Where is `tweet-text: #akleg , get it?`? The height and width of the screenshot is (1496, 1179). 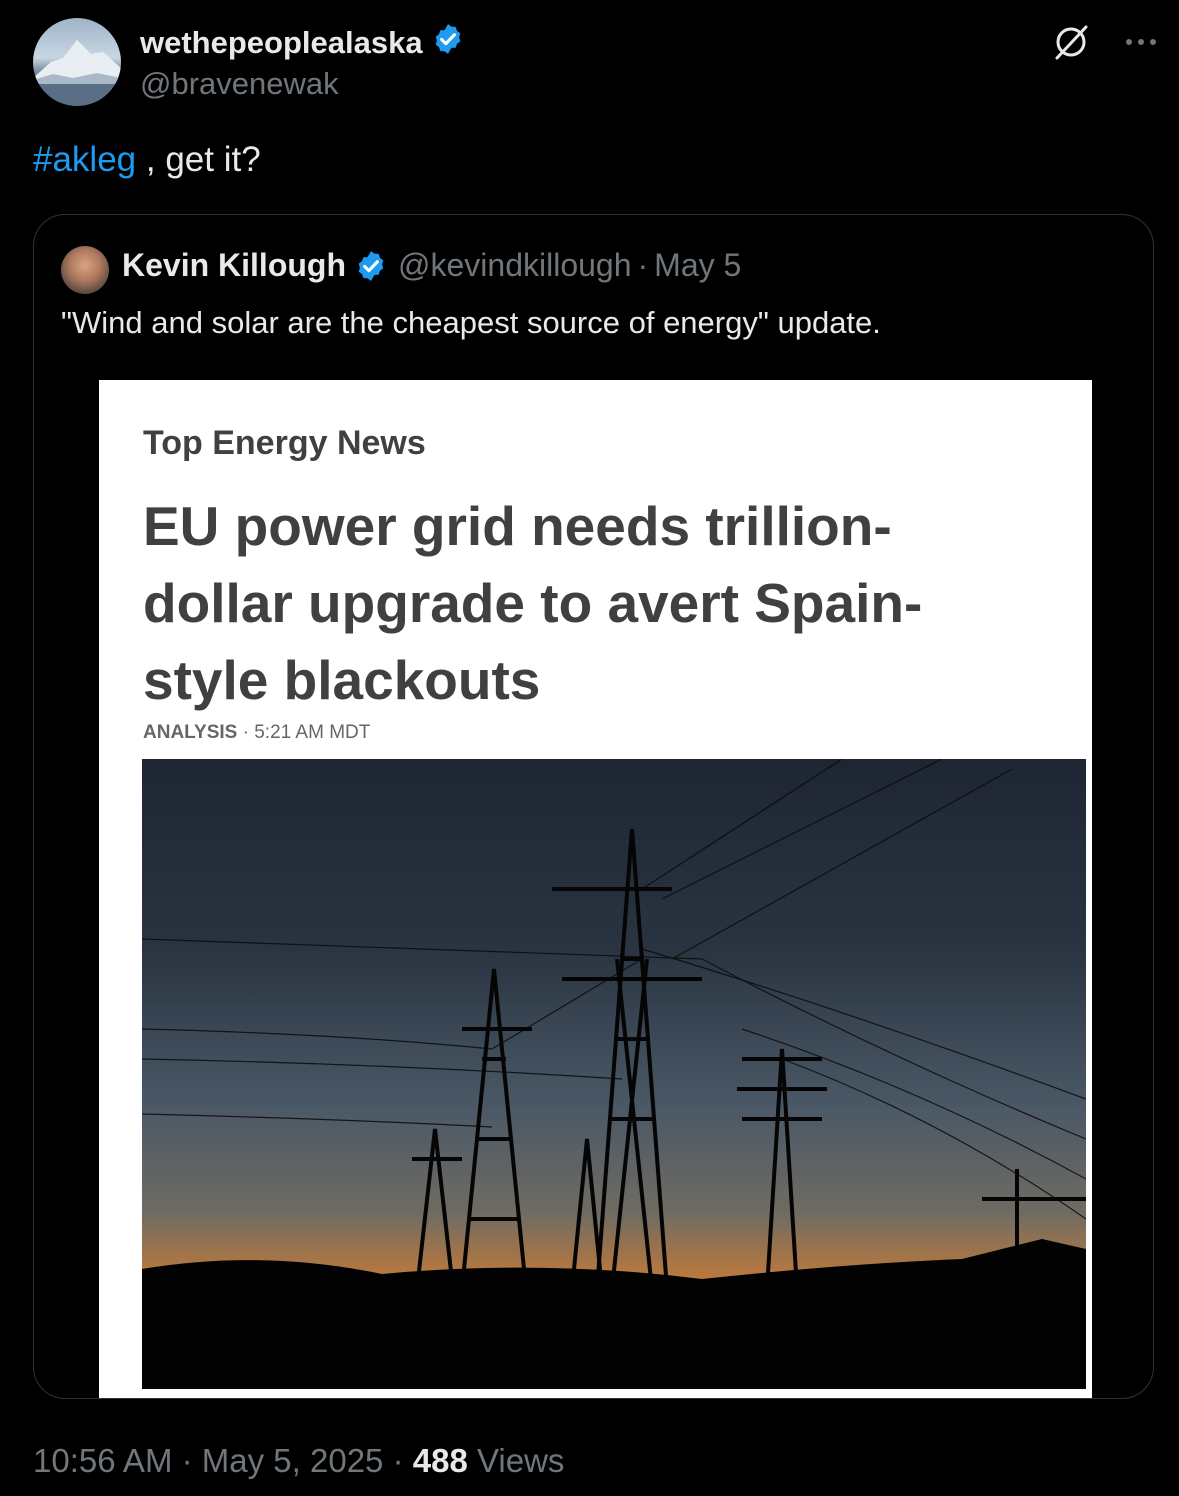
tweet-text: #akleg , get it? is located at coordinates (147, 160).